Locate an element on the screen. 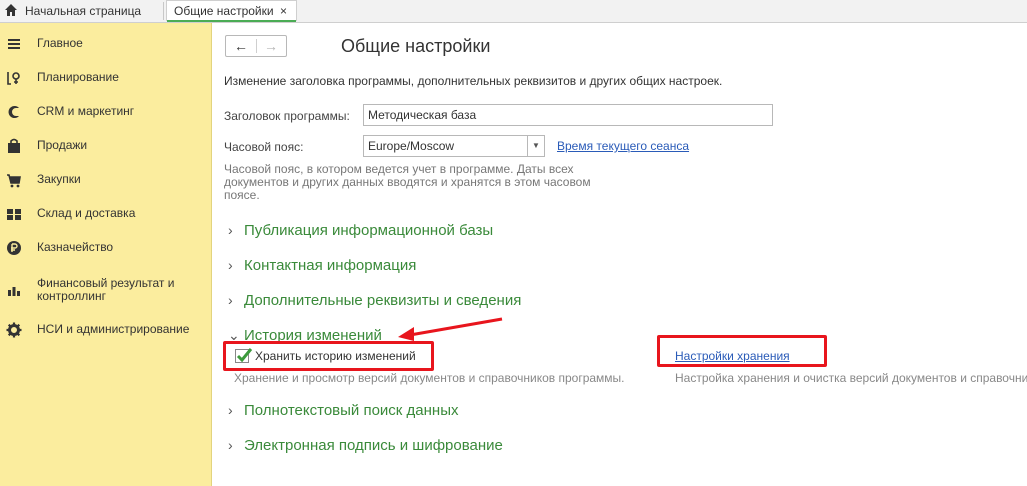 The image size is (1027, 486). chart-icon is located at coordinates (14, 291).